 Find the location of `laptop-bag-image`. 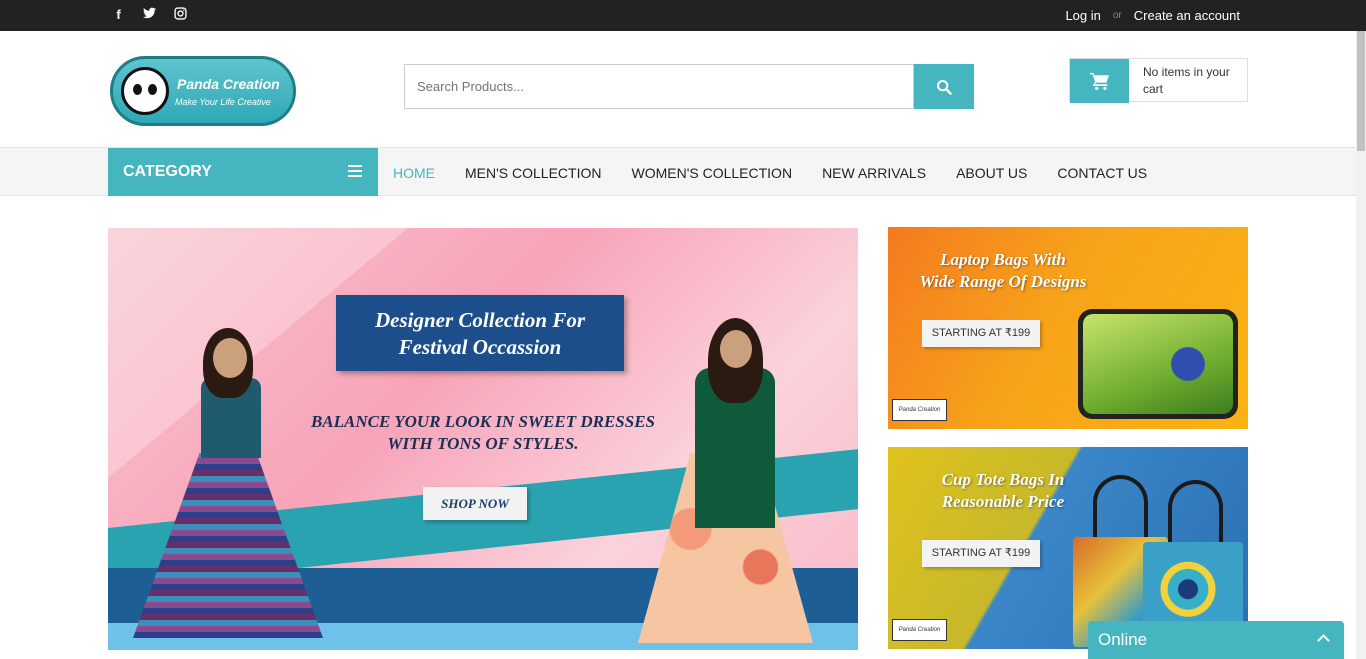

laptop-bag-image is located at coordinates (1158, 364).